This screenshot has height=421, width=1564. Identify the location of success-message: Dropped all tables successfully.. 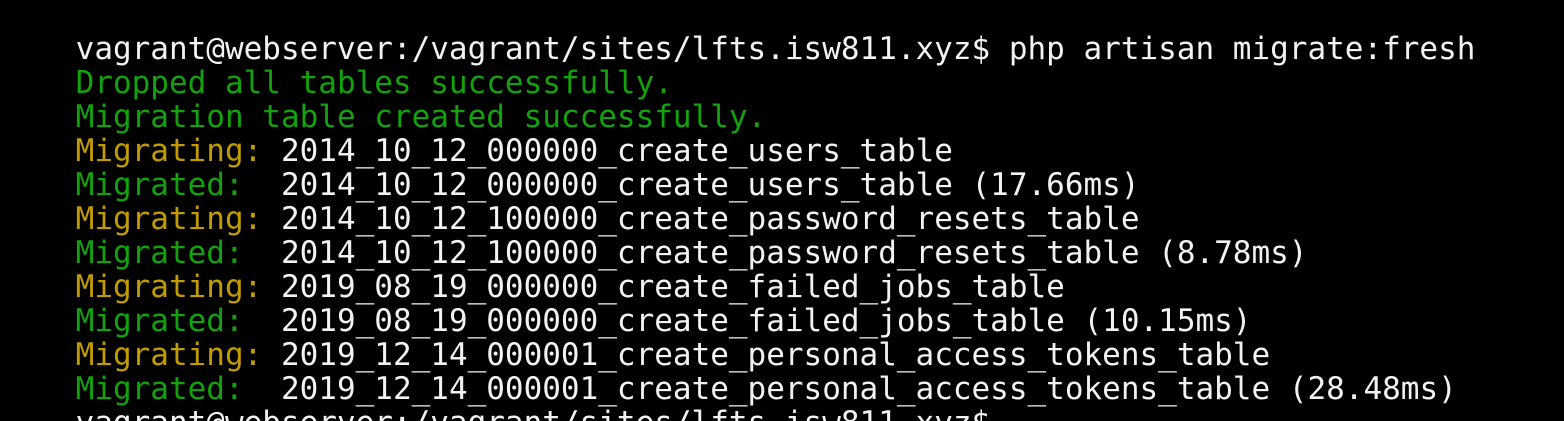
(374, 83).